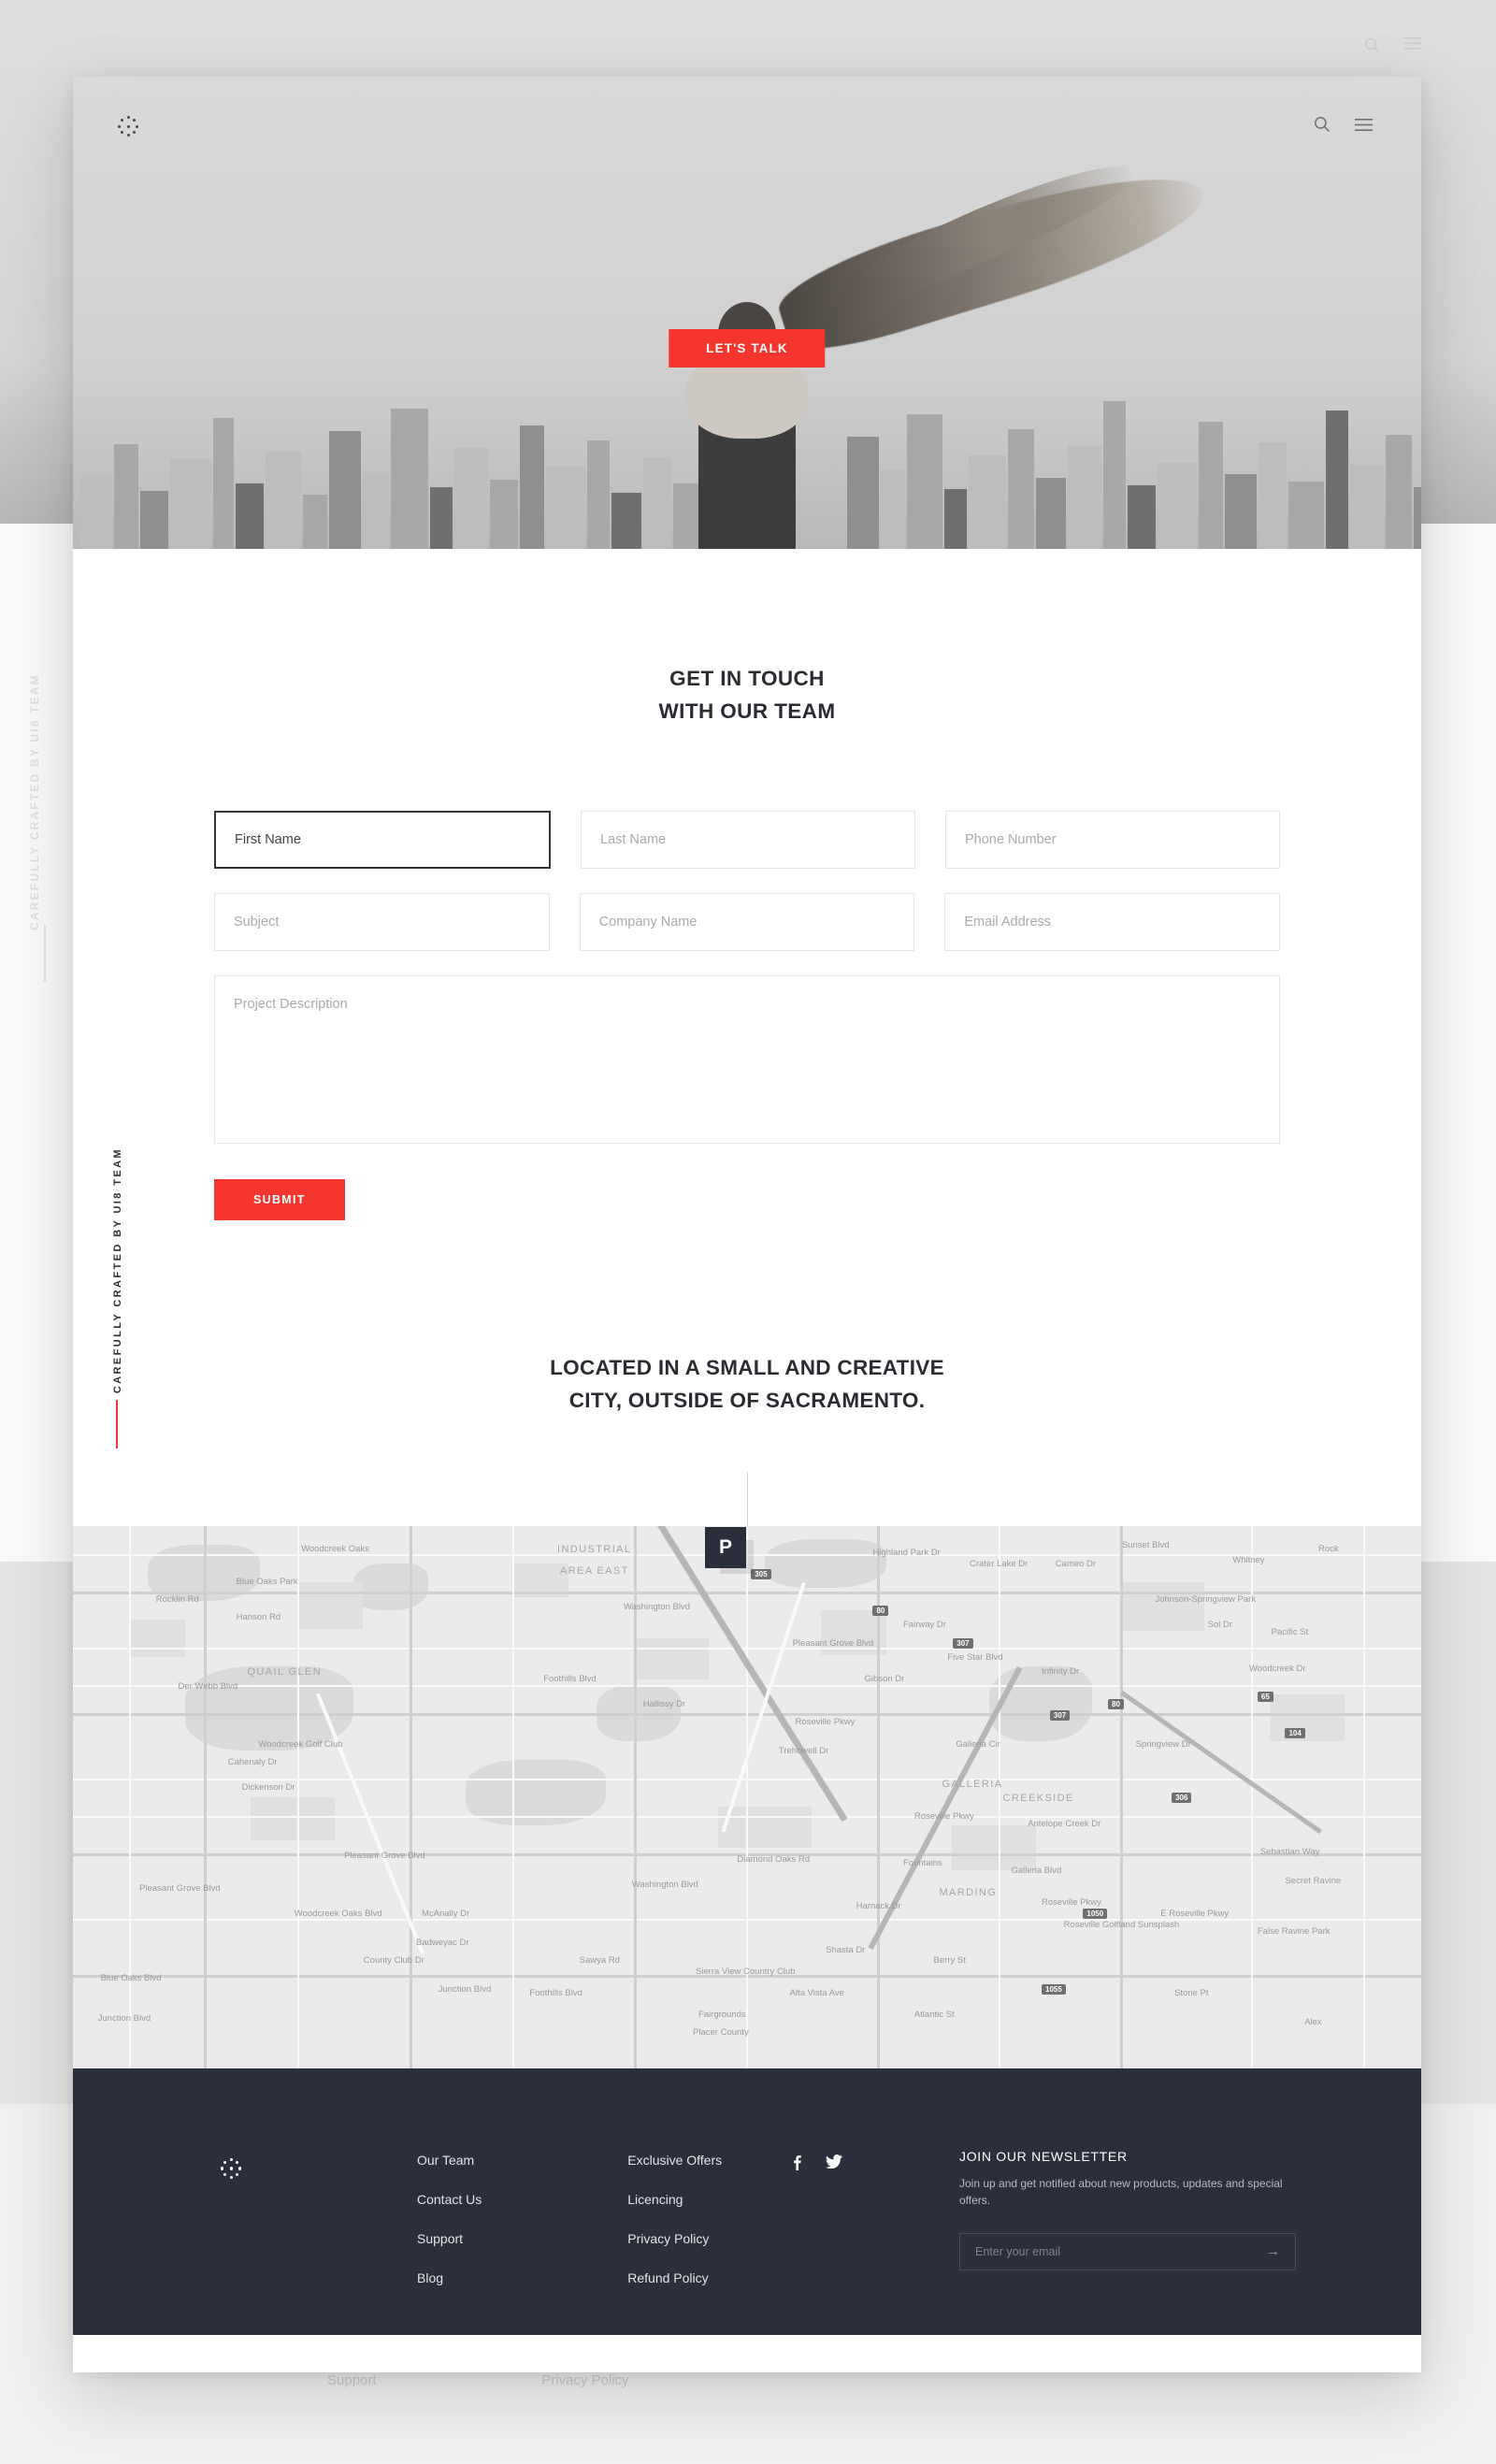  I want to click on map-label: Rock, so click(1329, 1549).